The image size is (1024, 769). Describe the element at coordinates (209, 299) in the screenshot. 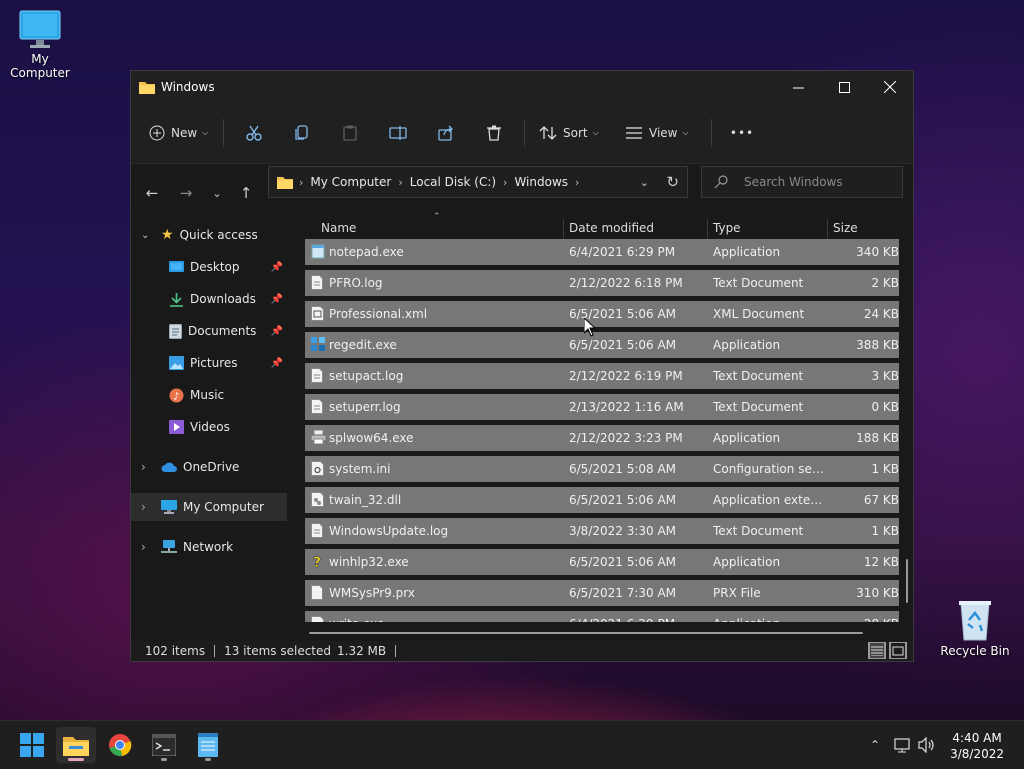

I see `nav-item-downloads: Downloads 📌` at that location.